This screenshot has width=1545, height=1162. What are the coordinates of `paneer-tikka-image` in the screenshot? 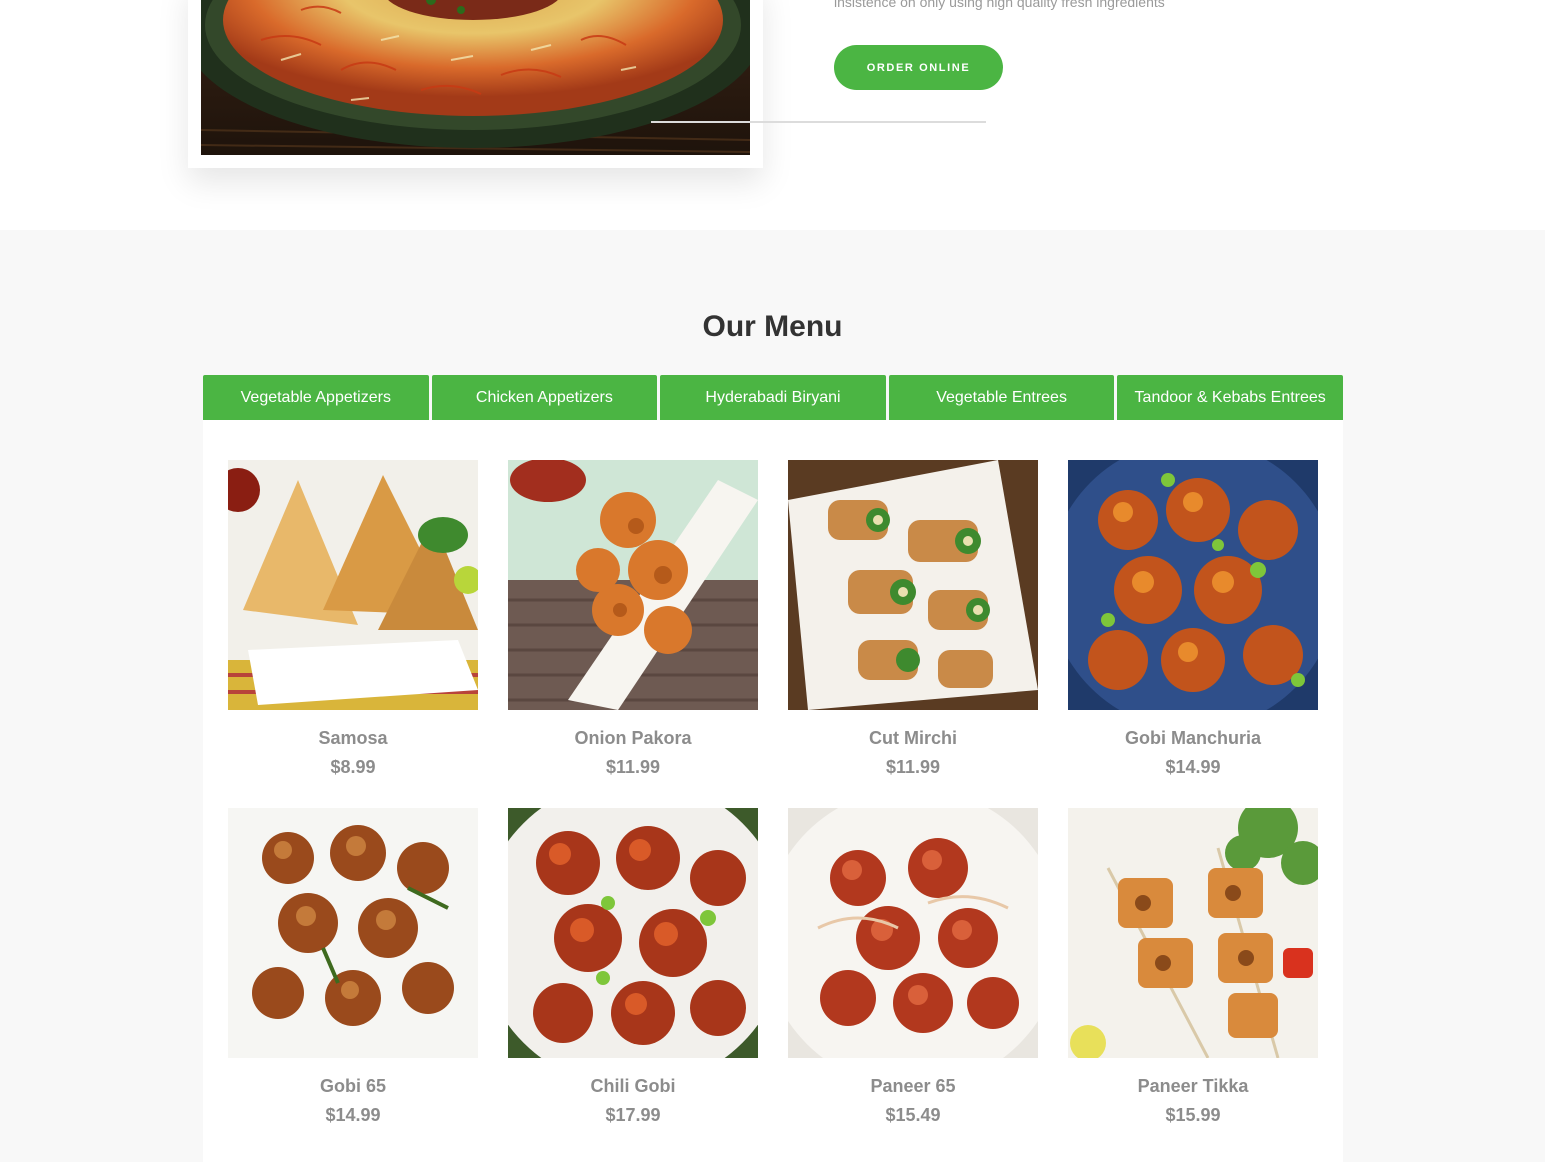 It's located at (1193, 933).